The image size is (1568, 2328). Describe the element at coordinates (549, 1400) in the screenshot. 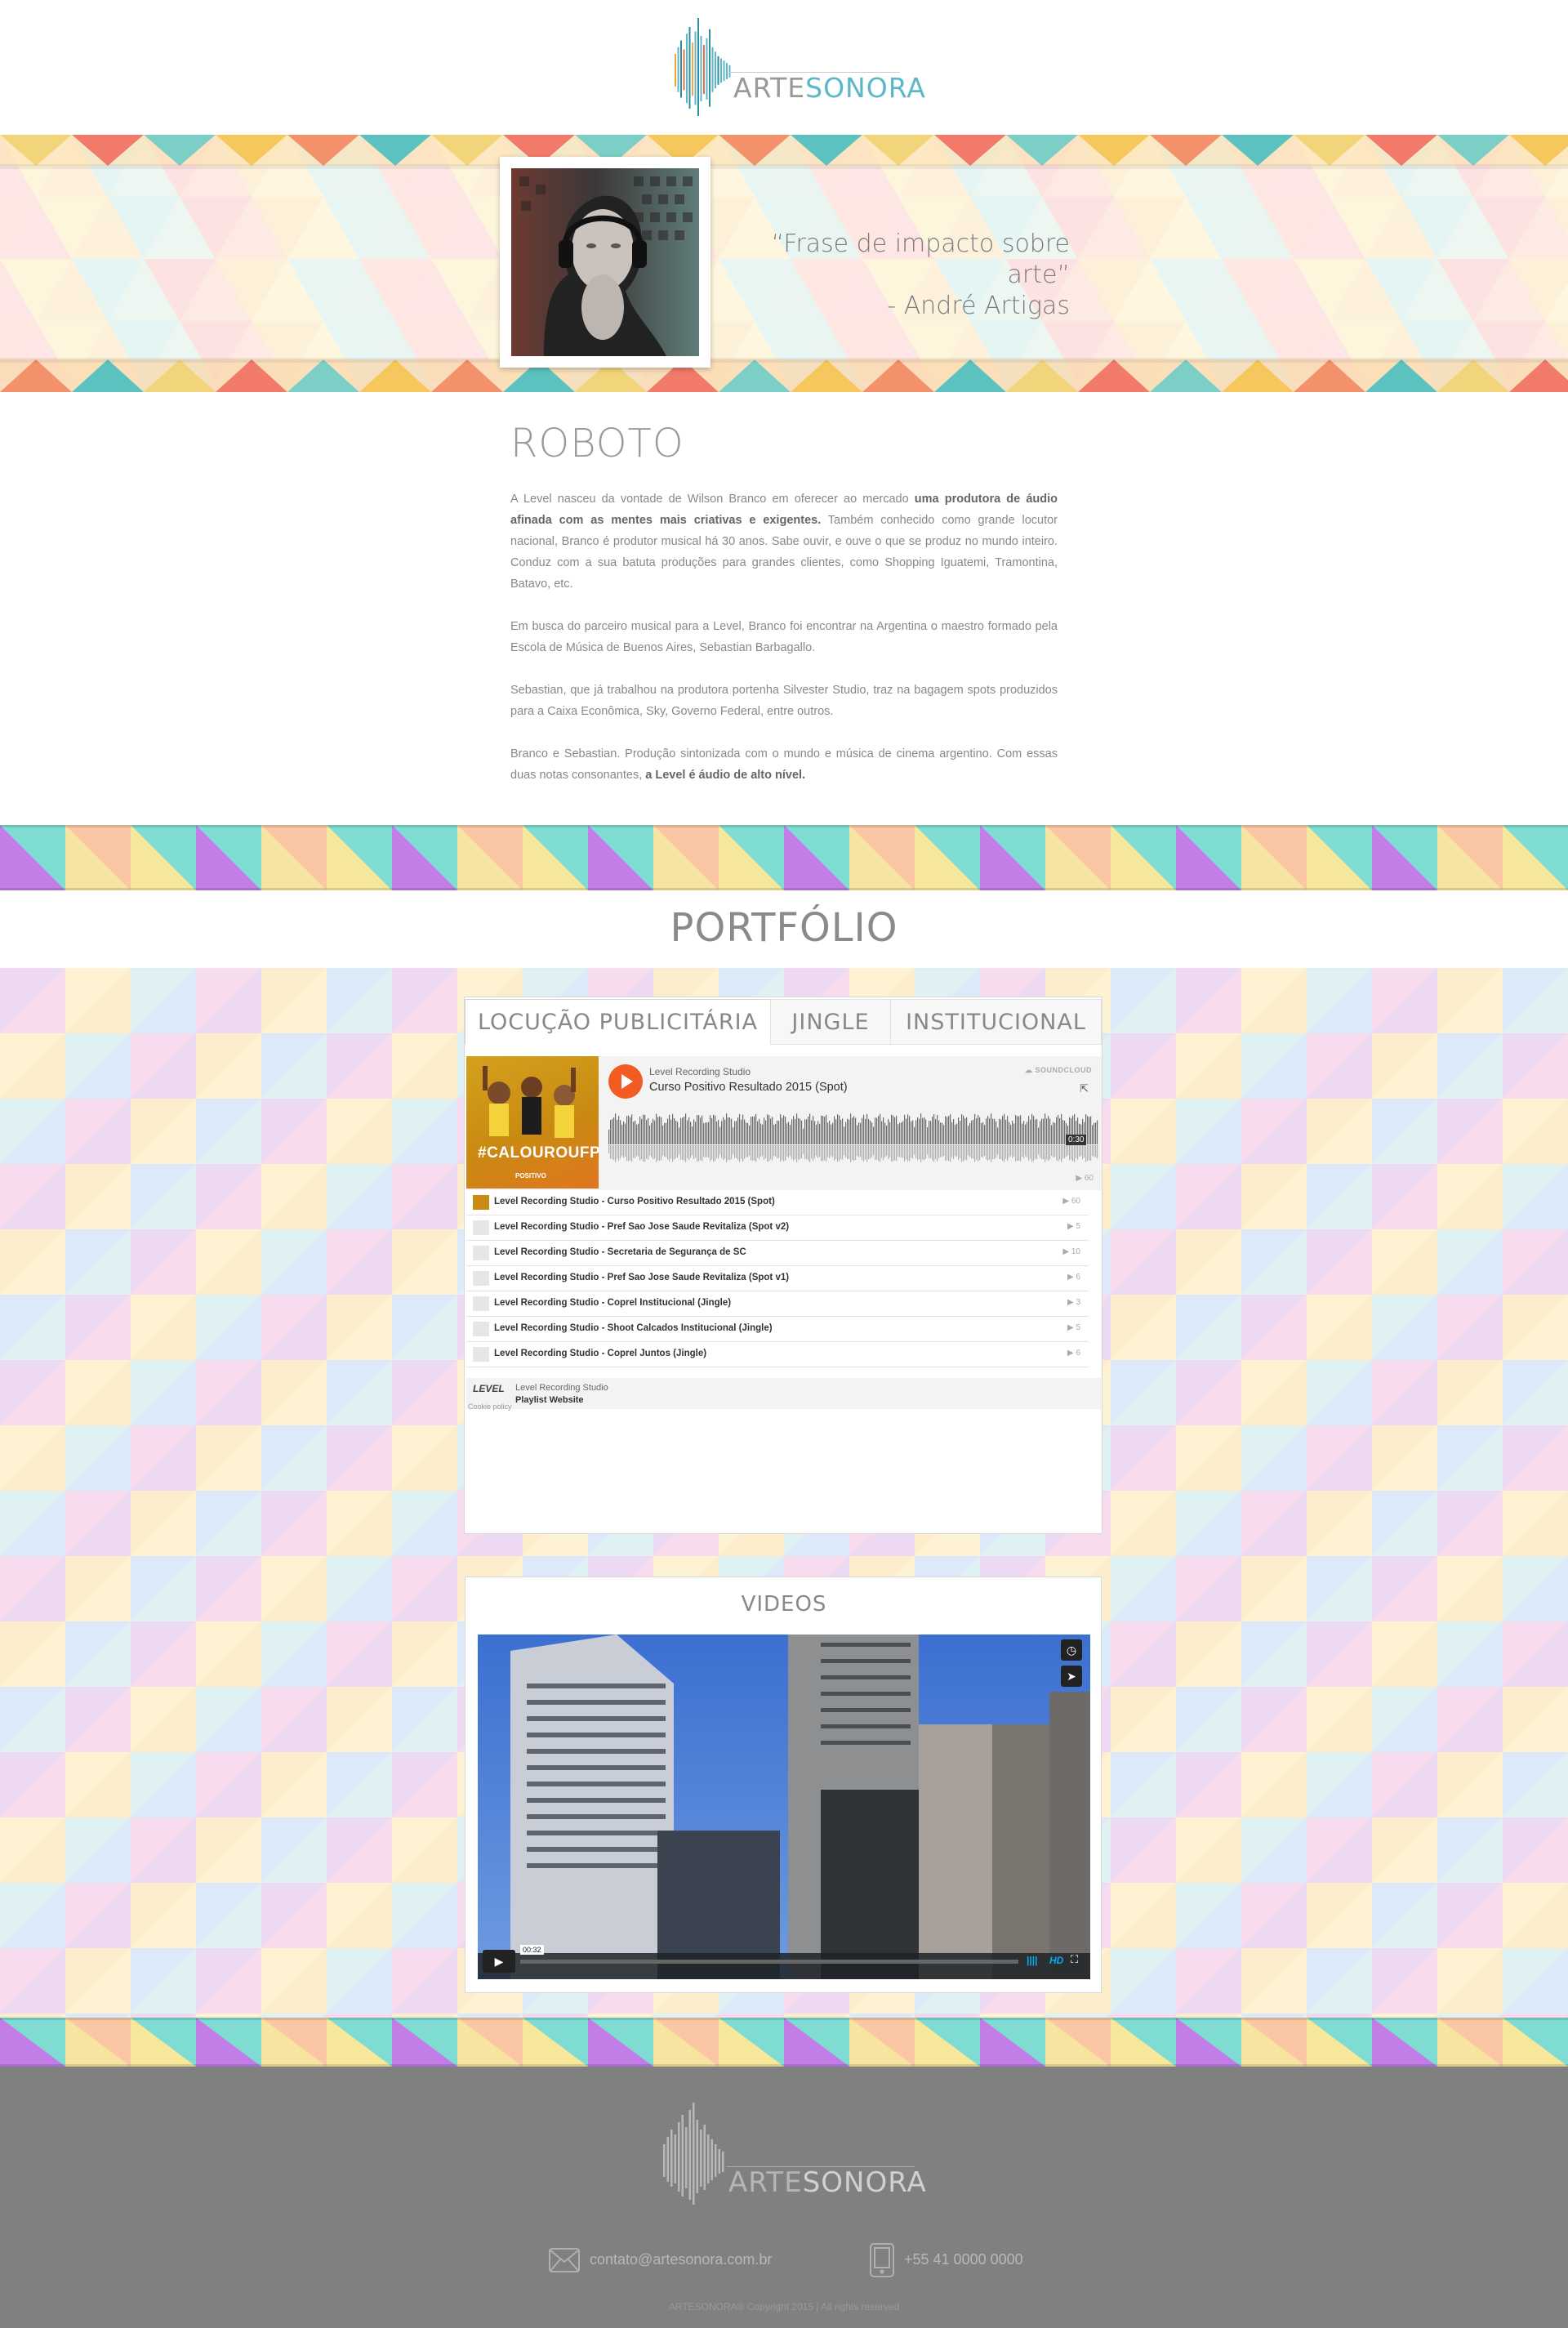

I see `footer-playlist: Playlist Website` at that location.